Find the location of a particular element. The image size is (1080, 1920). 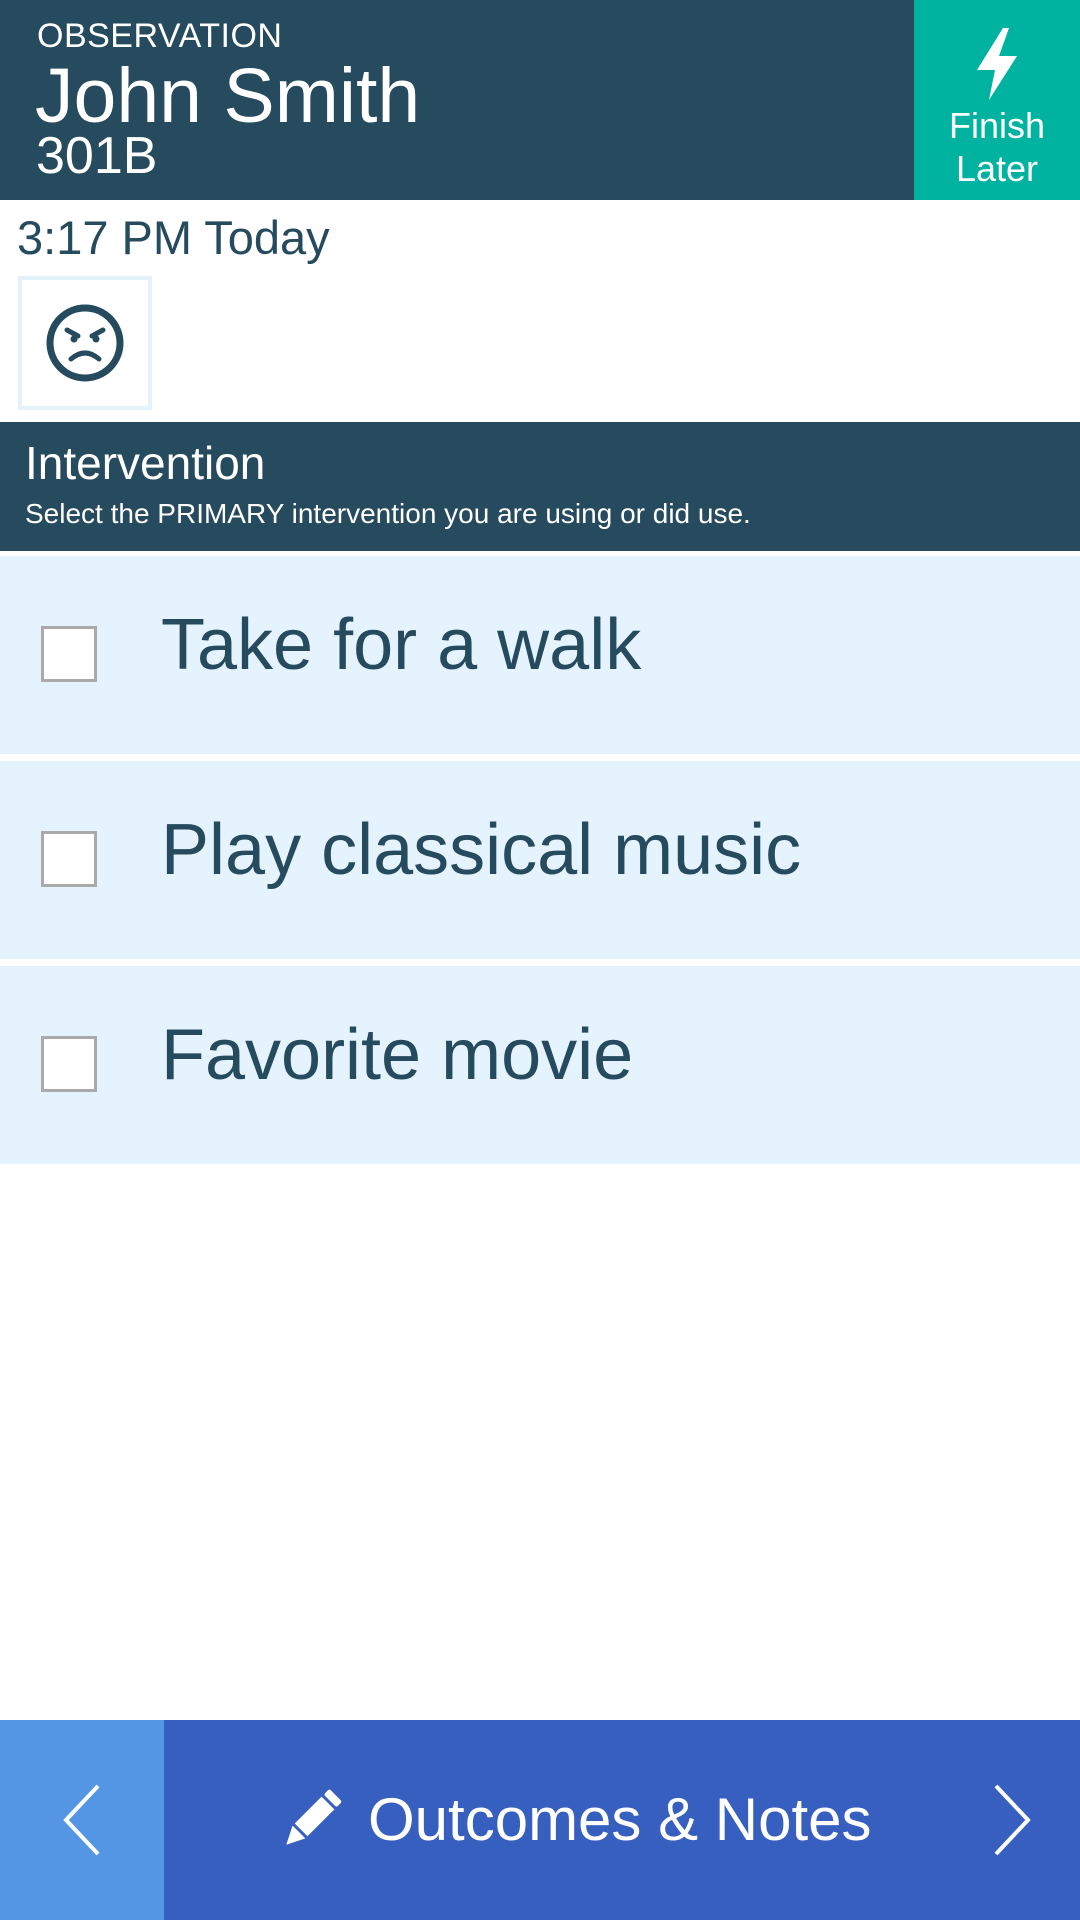

observation-timestamp: 3:17 PM Today is located at coordinates (173, 237).